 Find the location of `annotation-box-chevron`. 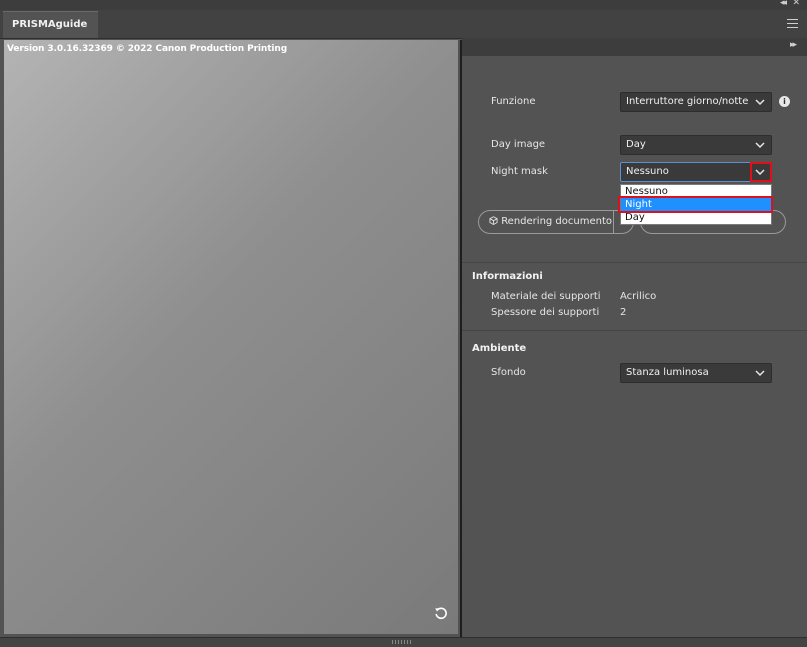

annotation-box-chevron is located at coordinates (761, 172).